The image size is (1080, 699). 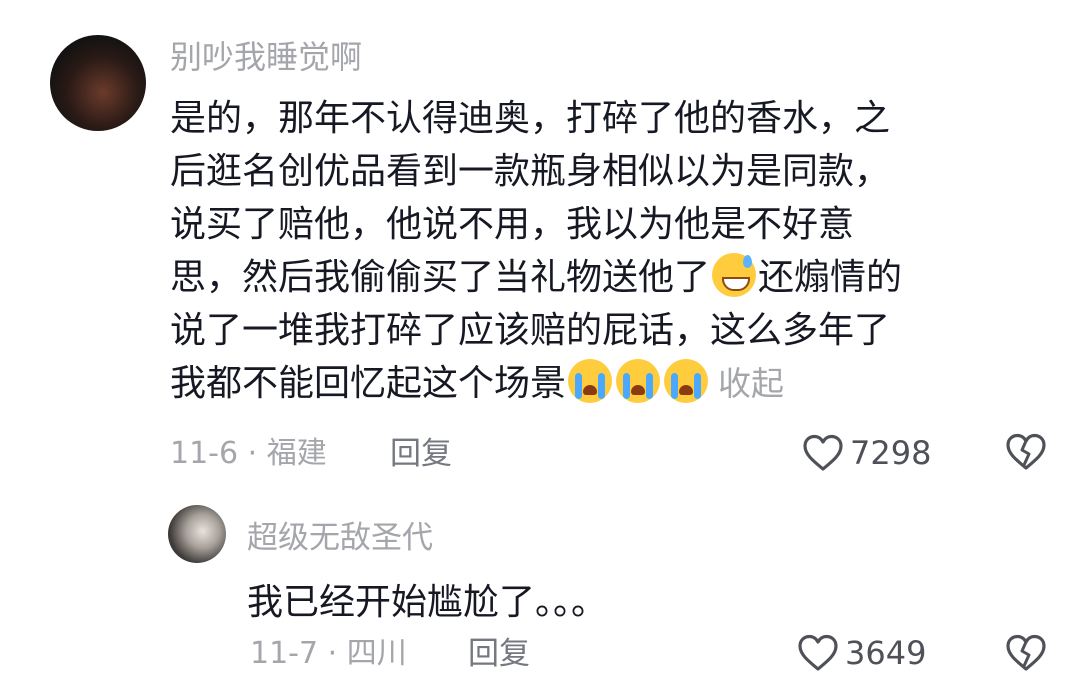 I want to click on comment-line: 思，然后我偷偷买了当礼物送他了 还煽情的, so click(x=605, y=277).